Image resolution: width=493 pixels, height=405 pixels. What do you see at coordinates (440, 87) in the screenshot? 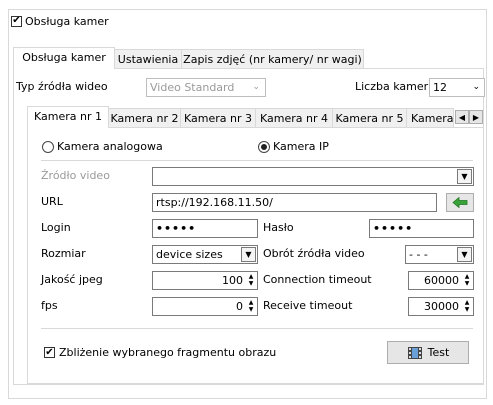
I see `camera-count-value: 12` at bounding box center [440, 87].